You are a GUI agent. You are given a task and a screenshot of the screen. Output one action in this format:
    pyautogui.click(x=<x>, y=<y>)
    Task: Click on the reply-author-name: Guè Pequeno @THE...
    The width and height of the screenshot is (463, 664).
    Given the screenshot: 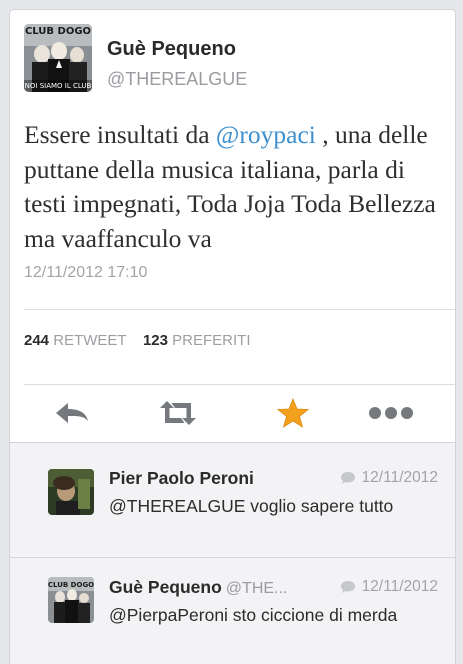 What is the action you would take?
    pyautogui.click(x=198, y=587)
    